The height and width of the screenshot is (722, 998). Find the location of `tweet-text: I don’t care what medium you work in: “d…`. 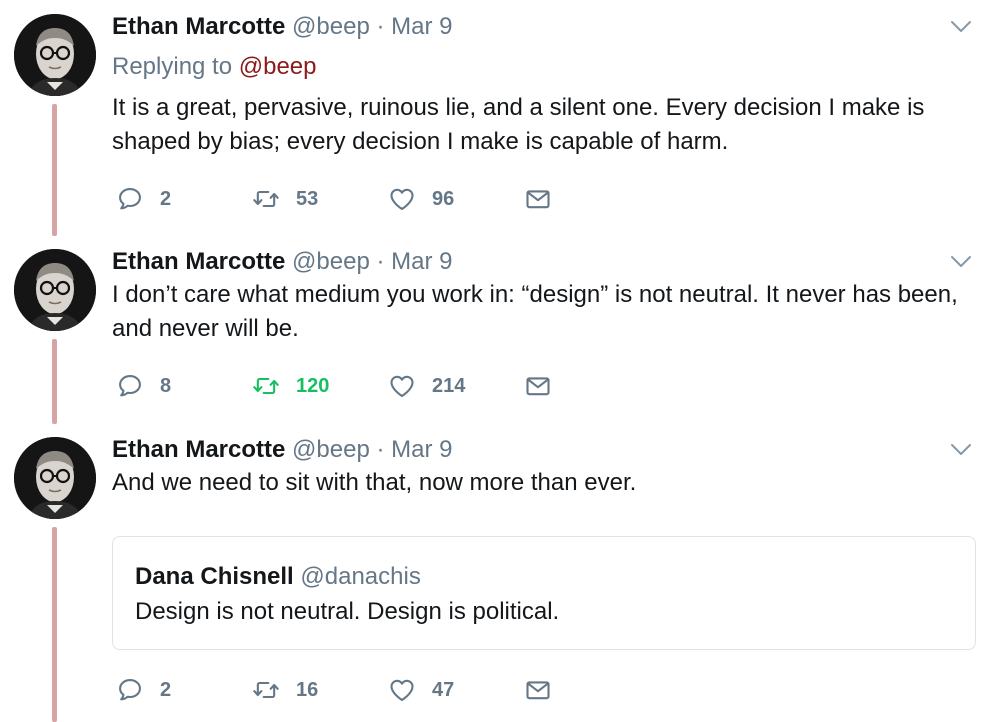

tweet-text: I don’t care what medium you work in: “d… is located at coordinates (535, 311).